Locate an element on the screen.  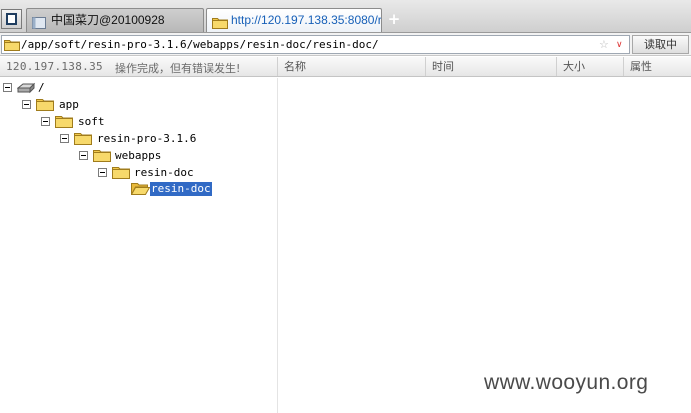
tab-caidao: 中国菜刀@20100928 is located at coordinates (115, 20).